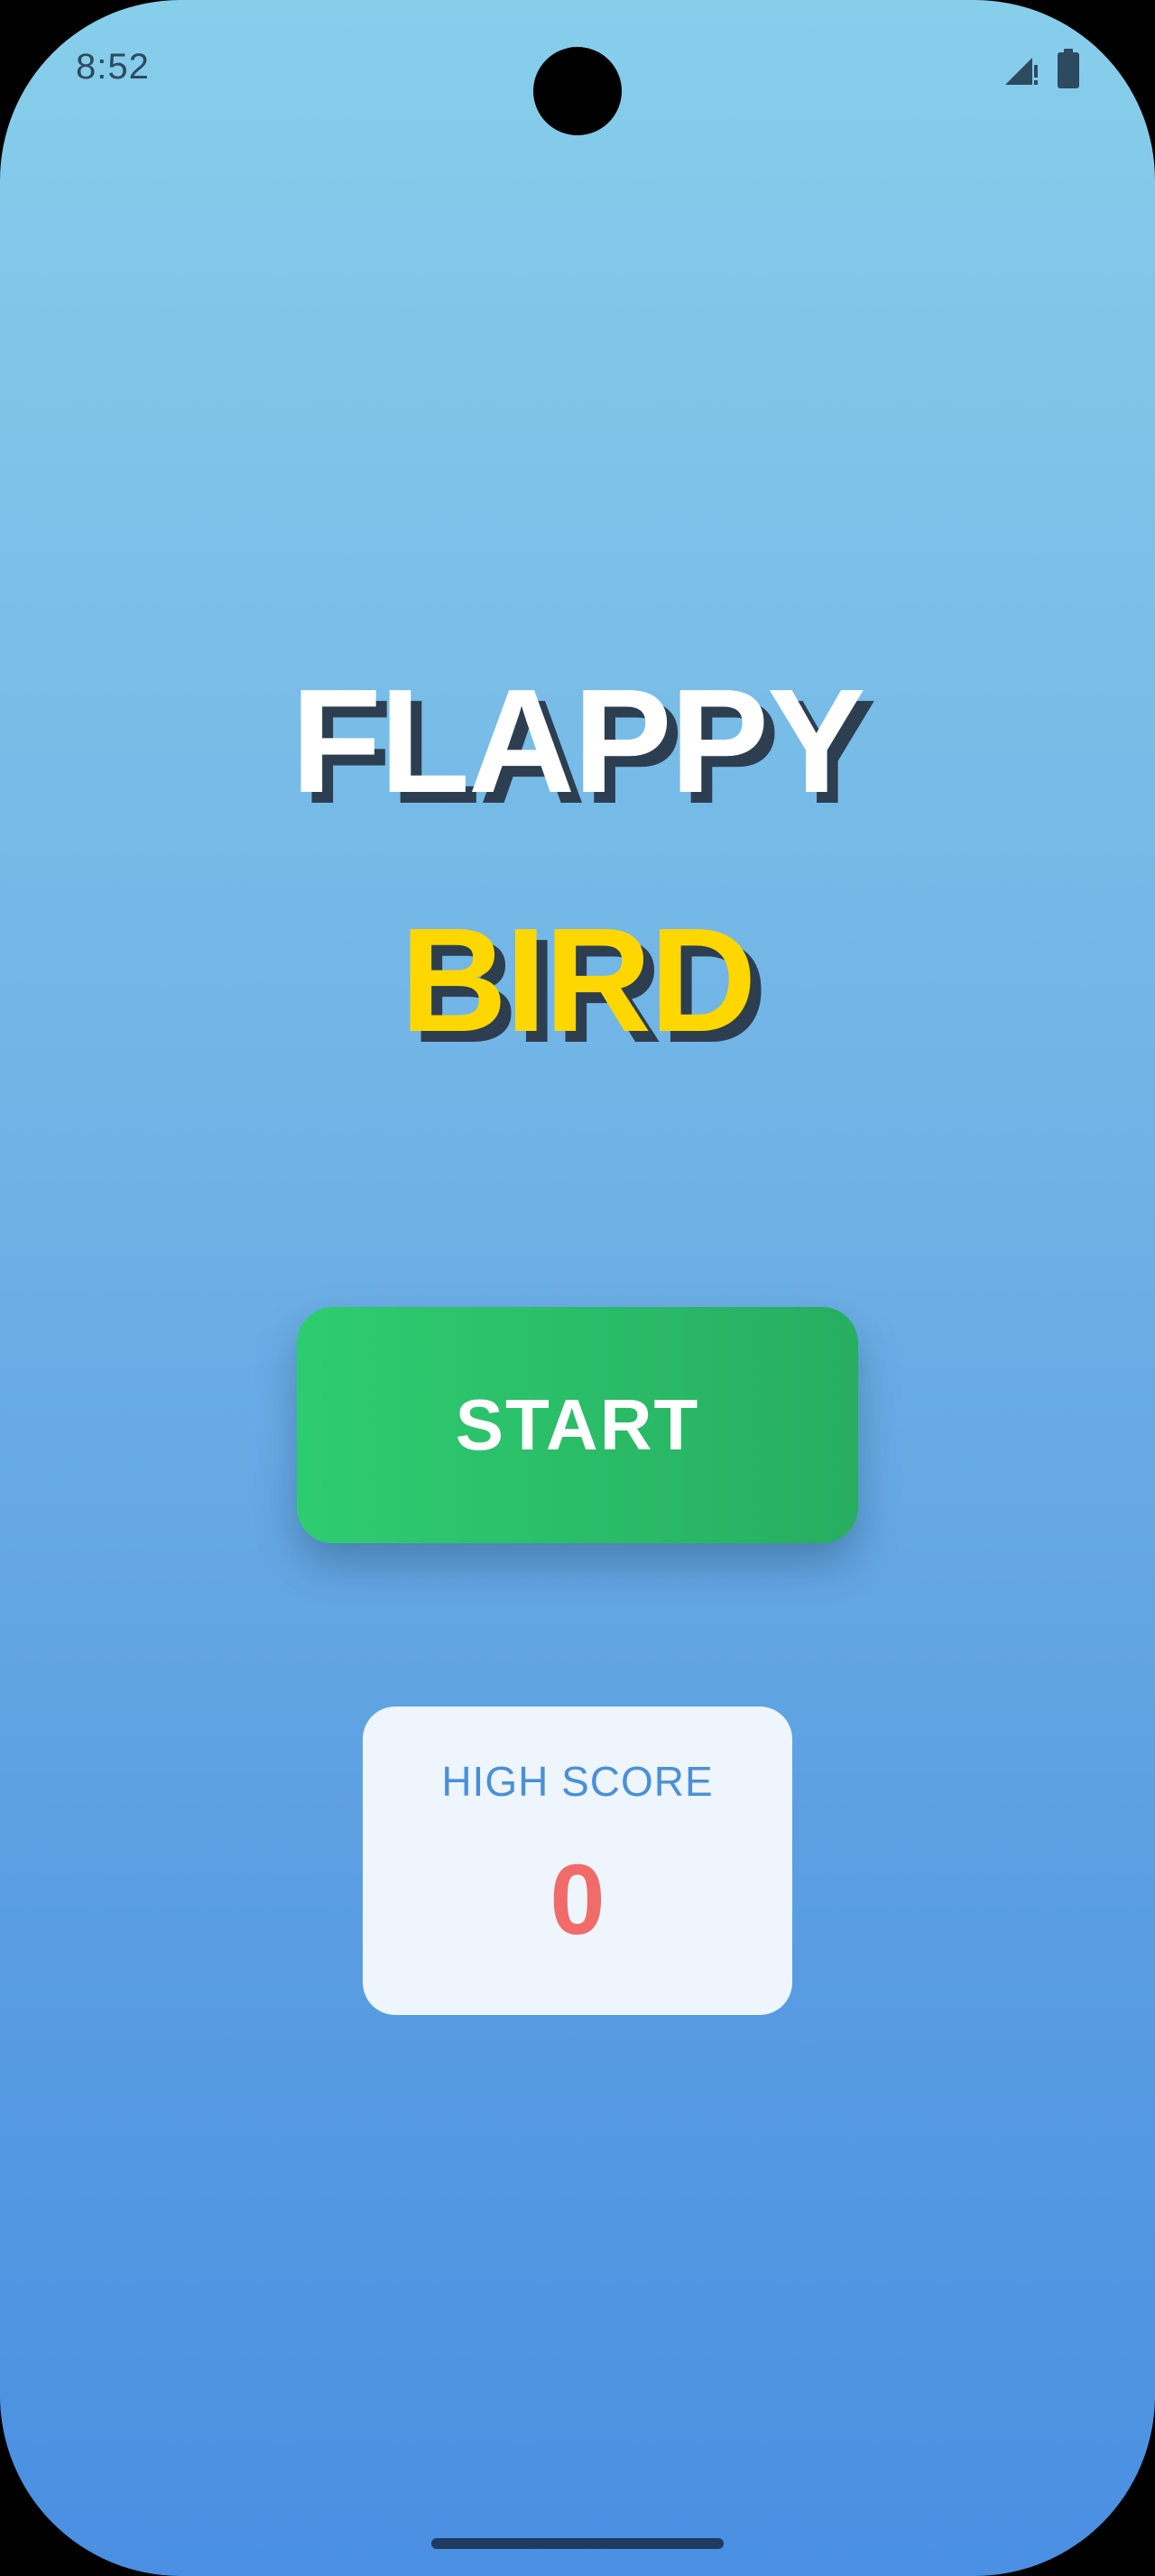 This screenshot has width=1155, height=2576. I want to click on title-flappy: FLAPPY, so click(578, 740).